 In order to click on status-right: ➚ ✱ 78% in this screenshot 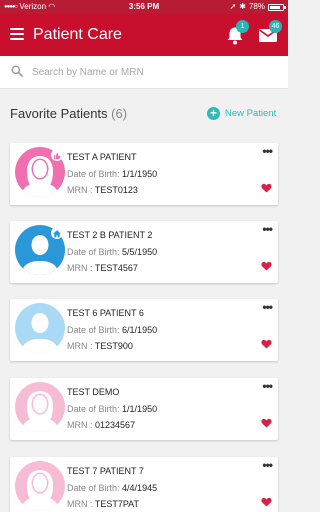, I will do `click(257, 7)`.